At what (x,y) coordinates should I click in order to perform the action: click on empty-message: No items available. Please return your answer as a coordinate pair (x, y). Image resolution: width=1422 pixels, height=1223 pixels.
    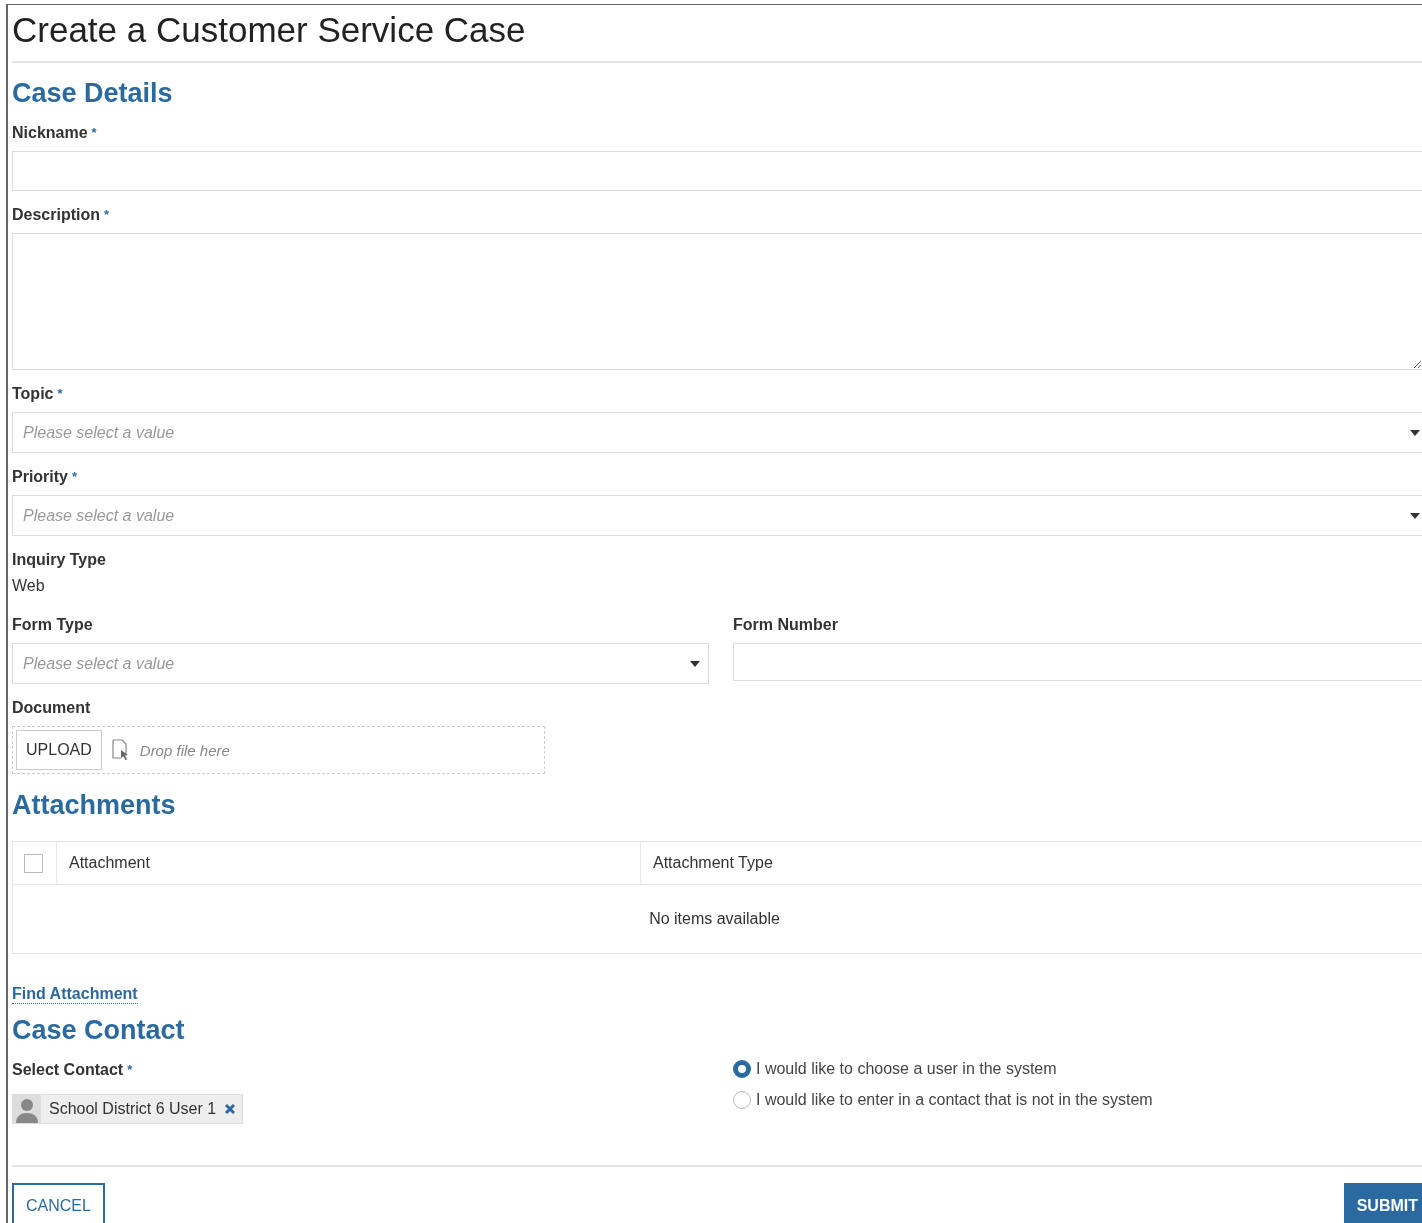
    Looking at the image, I should click on (714, 919).